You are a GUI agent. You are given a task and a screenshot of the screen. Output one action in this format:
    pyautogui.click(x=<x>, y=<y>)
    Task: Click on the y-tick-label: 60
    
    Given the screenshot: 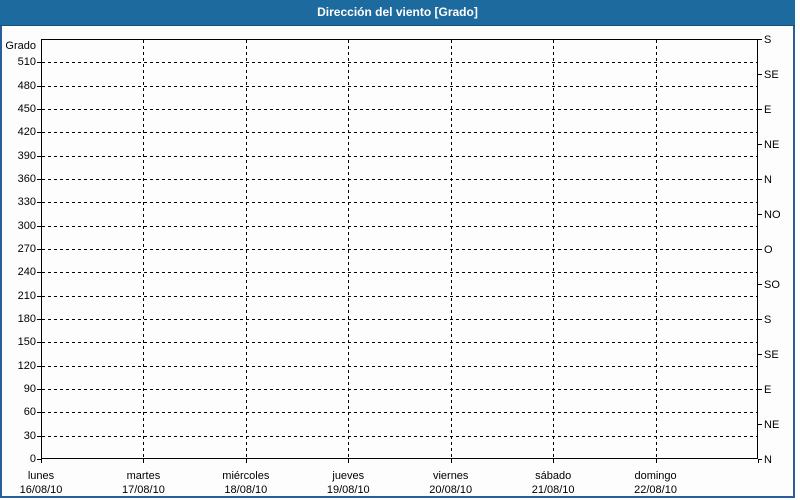 What is the action you would take?
    pyautogui.click(x=29, y=412)
    